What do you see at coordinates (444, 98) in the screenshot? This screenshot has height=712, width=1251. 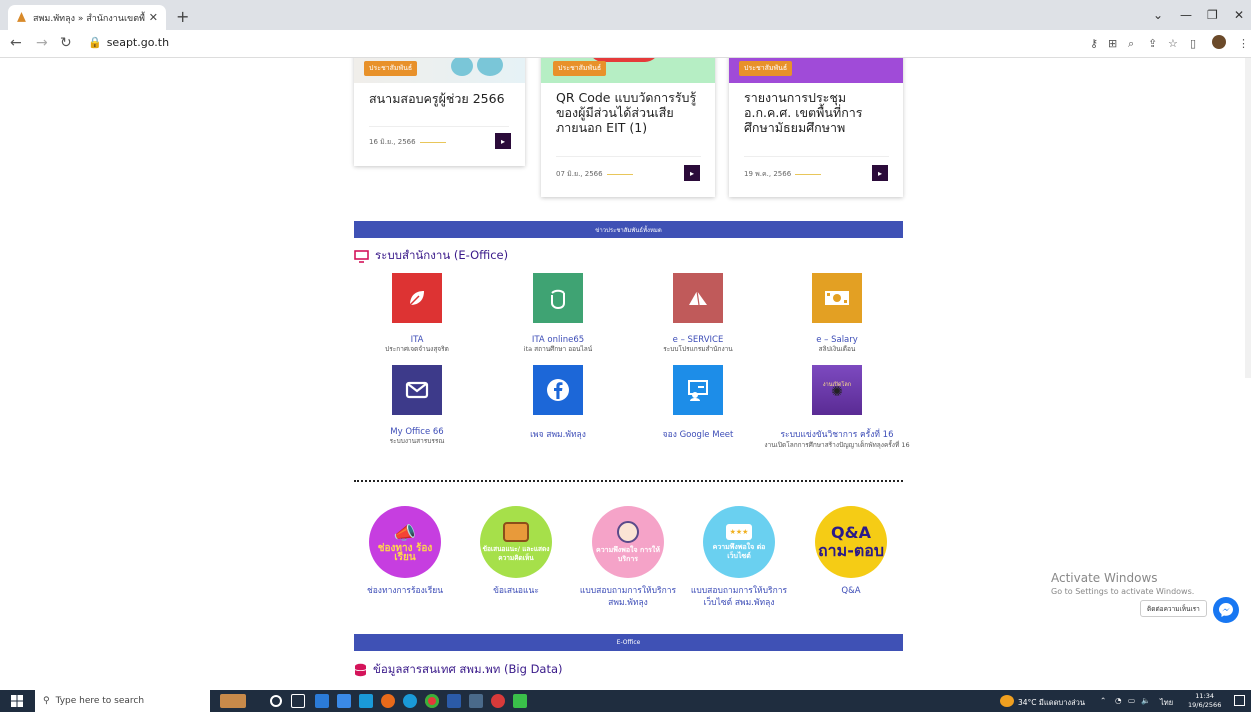 I see `news-card-title: สนามสอบครูผู้ช่วย 2566` at bounding box center [444, 98].